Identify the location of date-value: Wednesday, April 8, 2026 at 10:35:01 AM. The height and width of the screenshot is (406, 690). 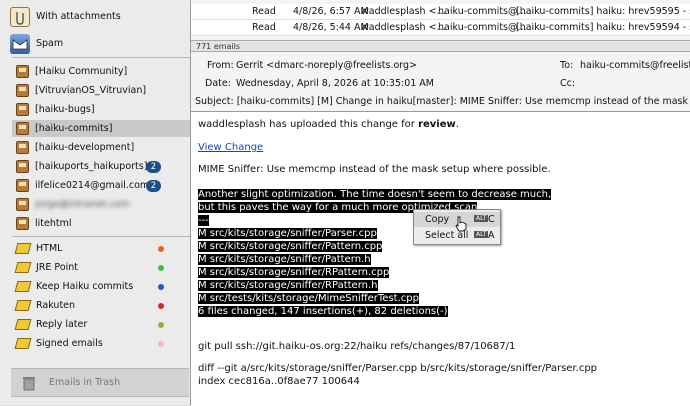
(335, 83).